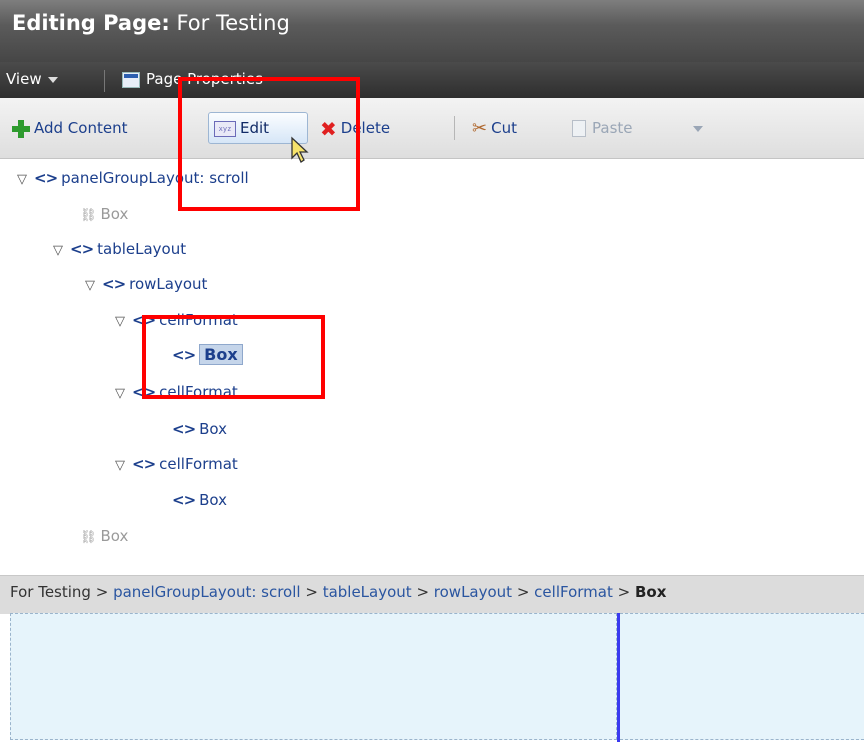 The width and height of the screenshot is (864, 742). I want to click on add-content-button: Add Content, so click(69, 128).